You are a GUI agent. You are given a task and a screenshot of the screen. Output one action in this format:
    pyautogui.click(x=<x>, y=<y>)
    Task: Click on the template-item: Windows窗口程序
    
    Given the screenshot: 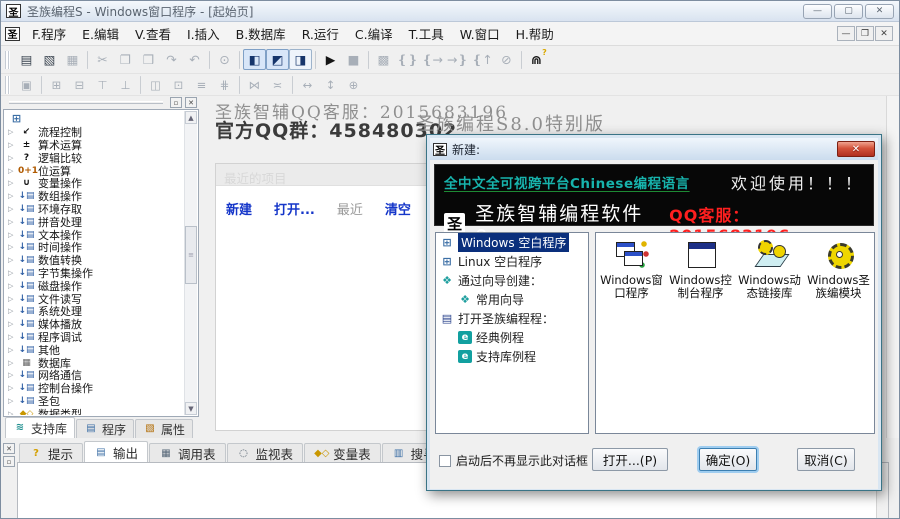 What is the action you would take?
    pyautogui.click(x=631, y=270)
    